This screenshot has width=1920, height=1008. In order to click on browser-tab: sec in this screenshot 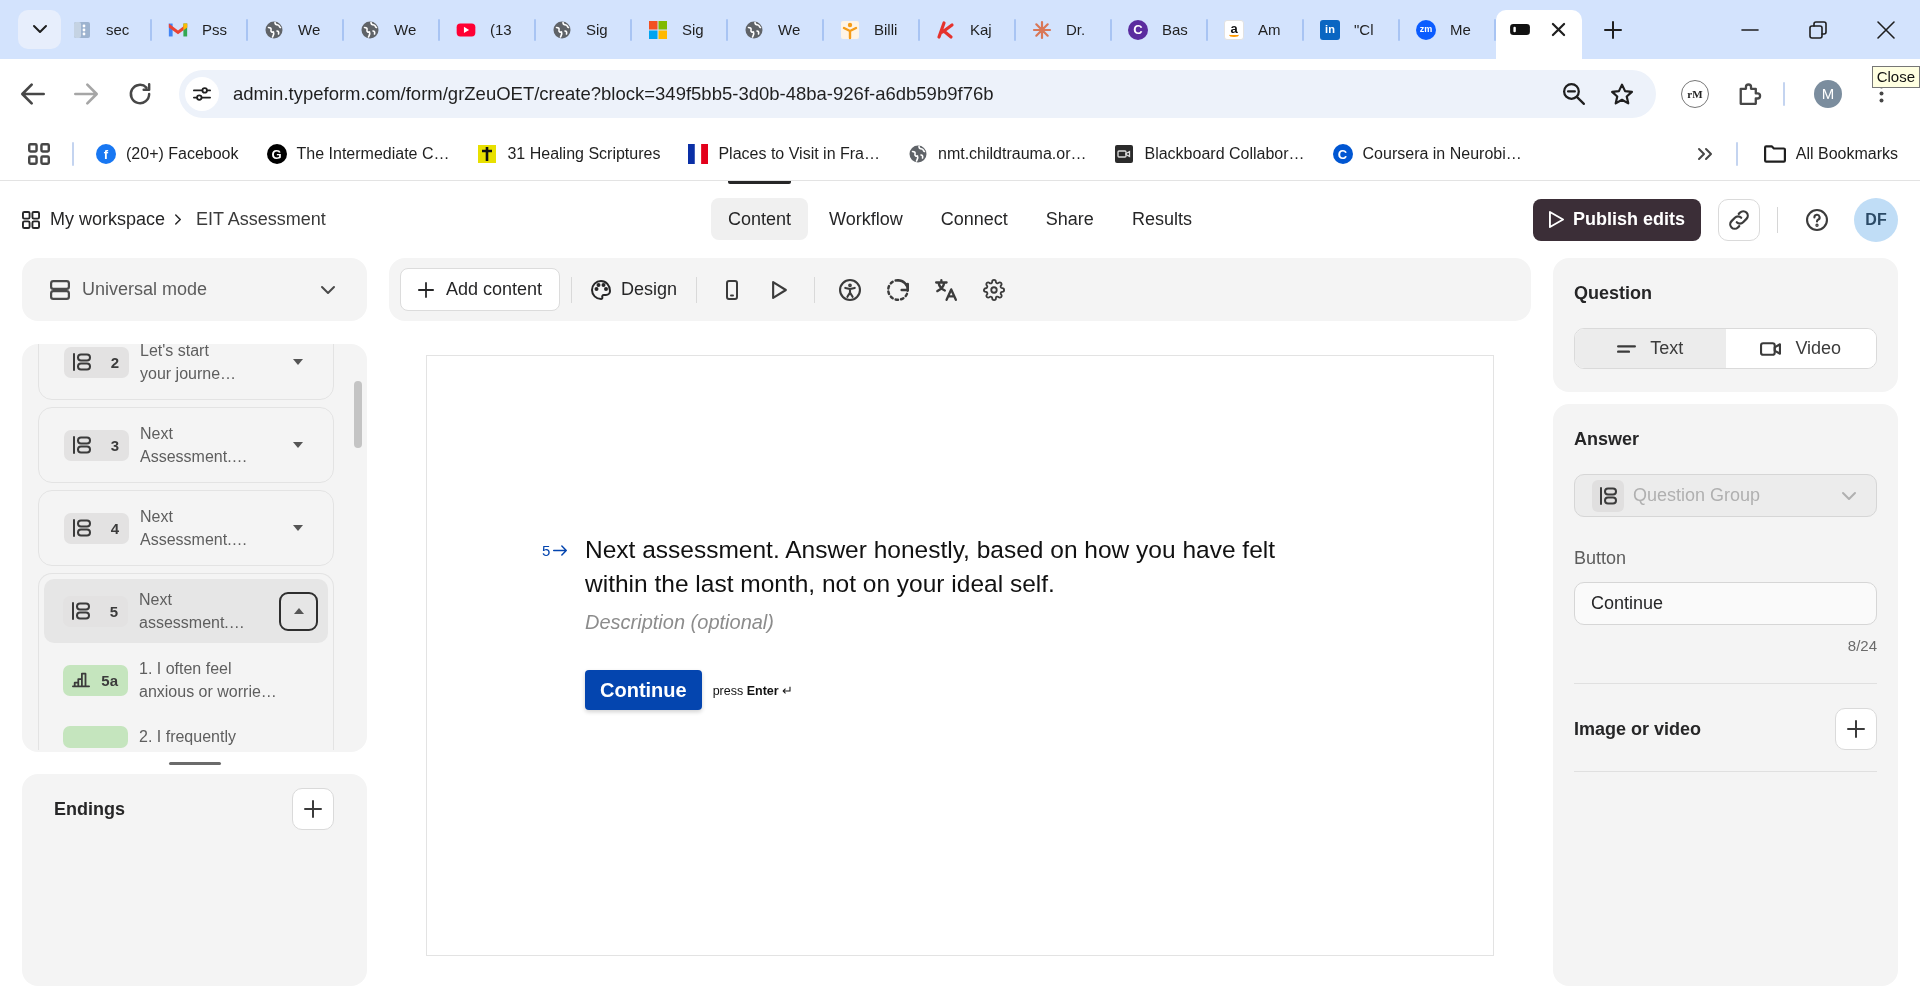, I will do `click(104, 34)`.